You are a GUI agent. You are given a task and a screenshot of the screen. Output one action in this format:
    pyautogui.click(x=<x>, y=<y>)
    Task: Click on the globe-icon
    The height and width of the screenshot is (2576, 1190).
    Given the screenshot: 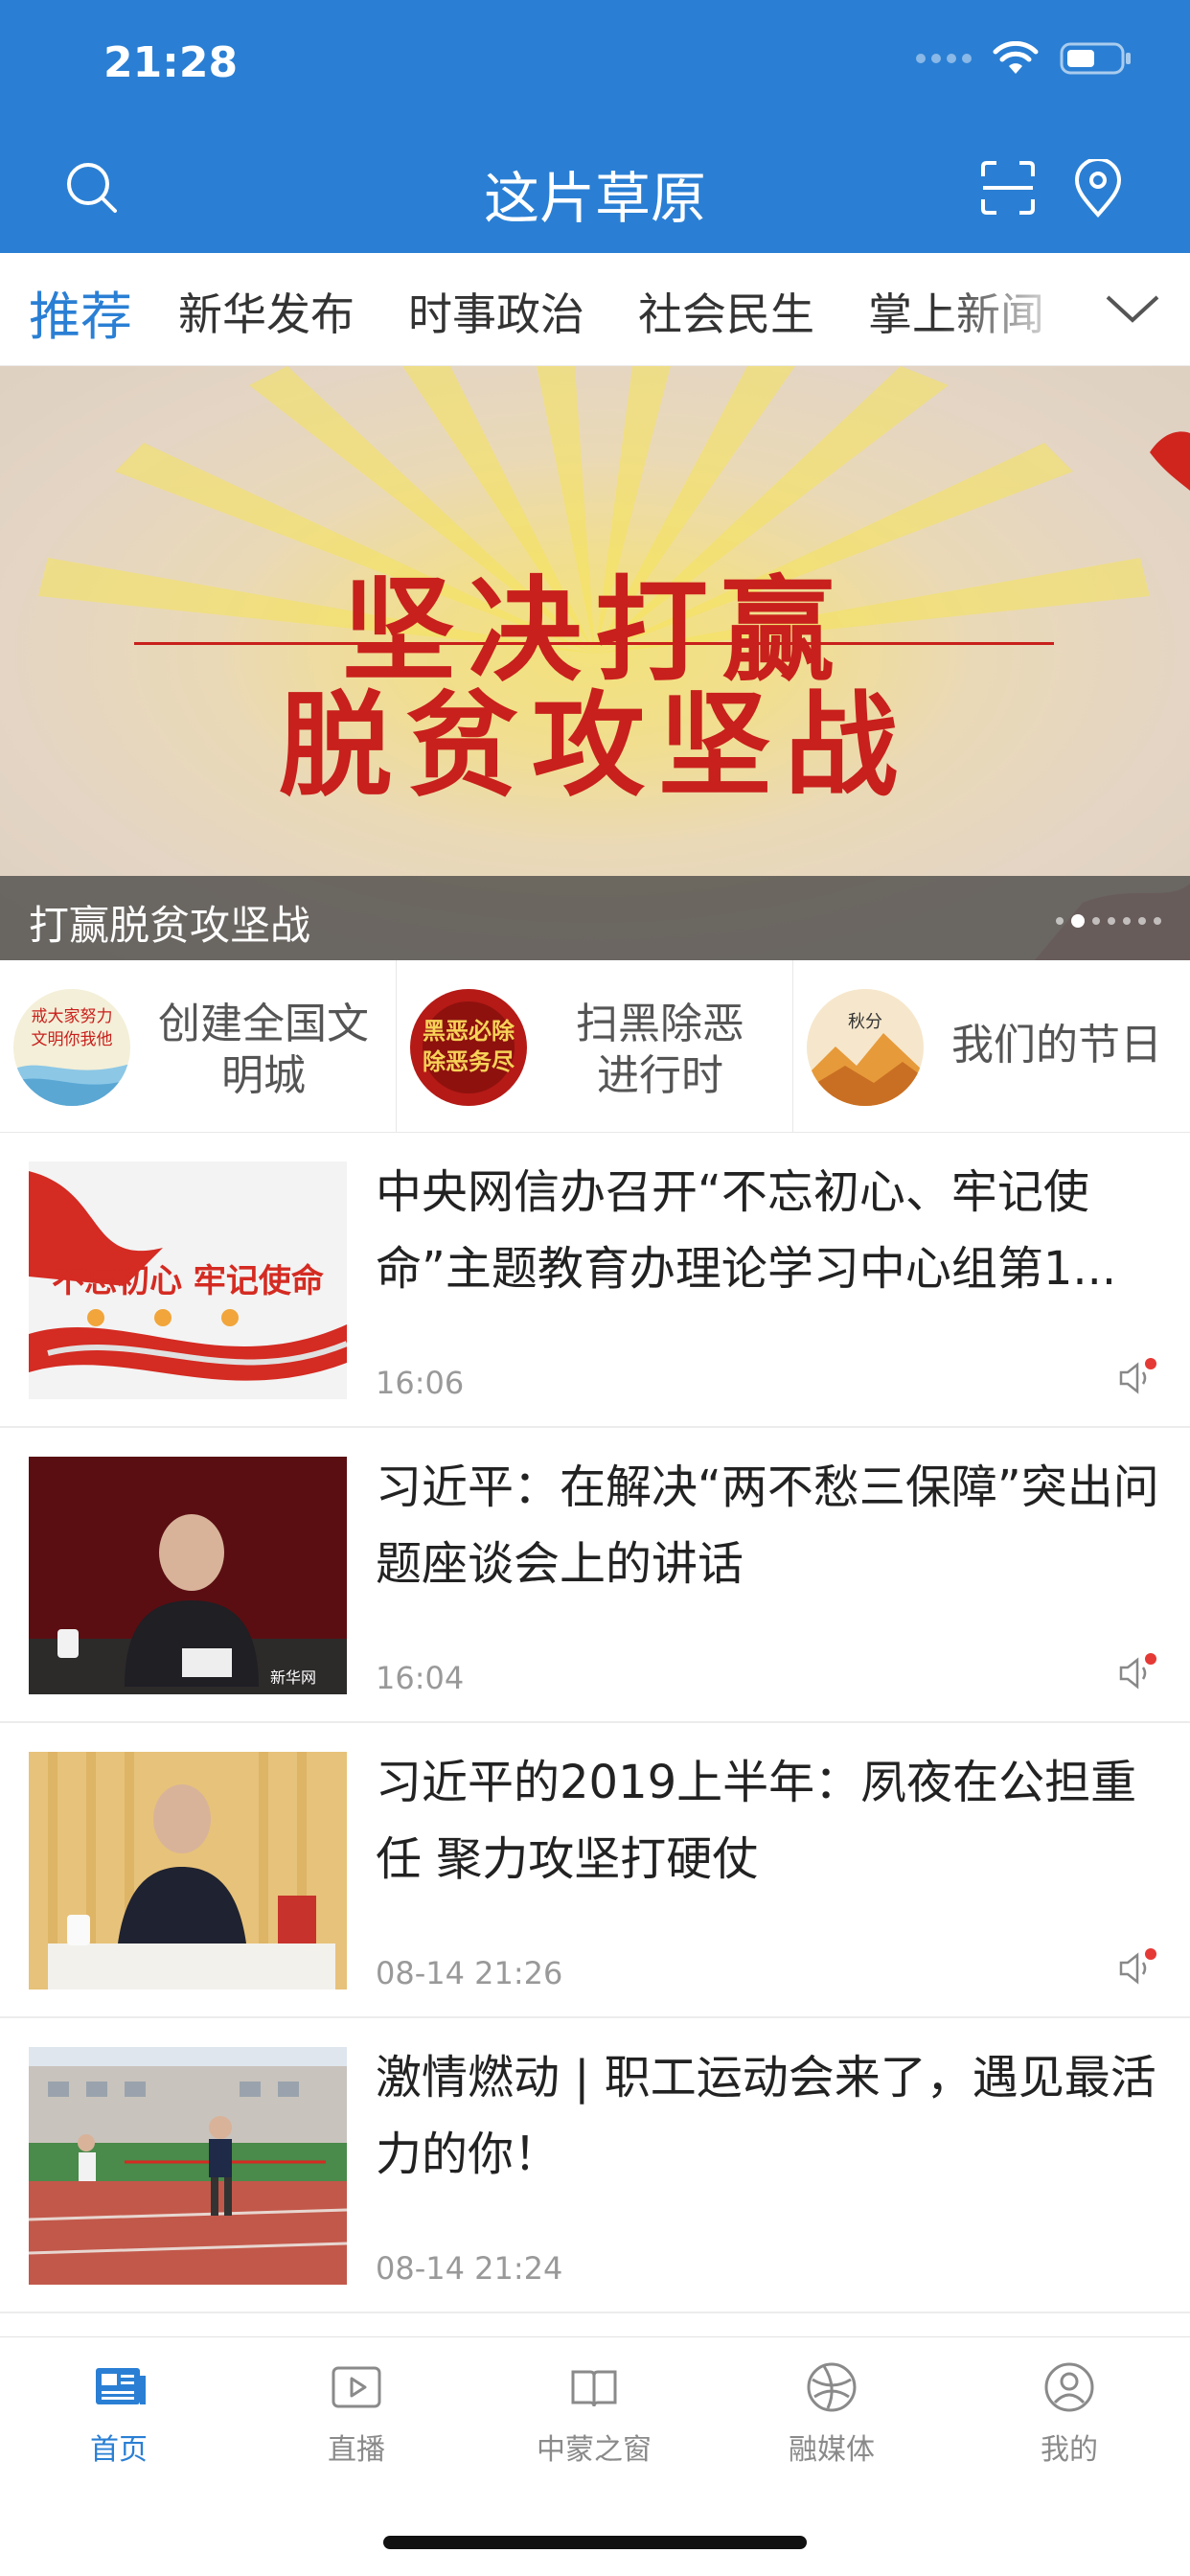 What is the action you would take?
    pyautogui.click(x=832, y=2387)
    